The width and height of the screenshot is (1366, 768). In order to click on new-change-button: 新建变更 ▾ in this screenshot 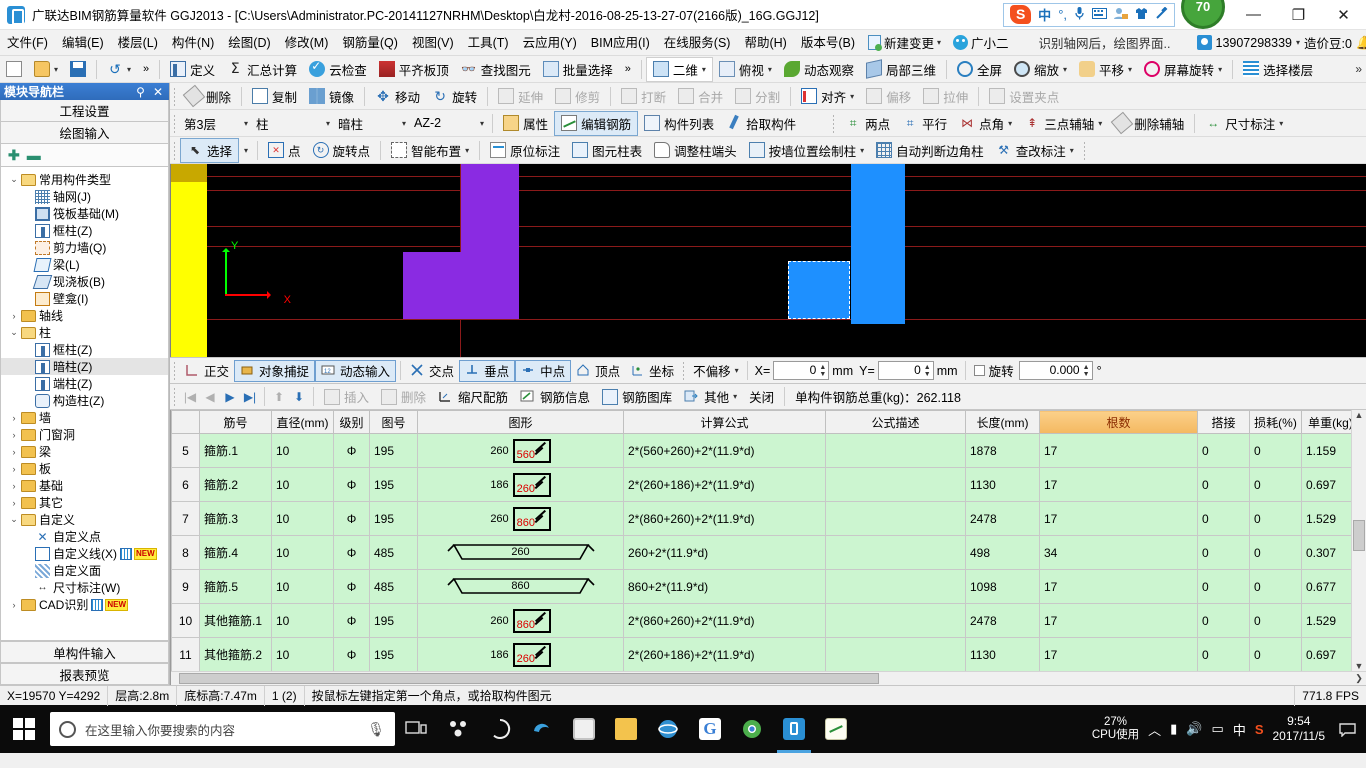, I will do `click(904, 42)`.